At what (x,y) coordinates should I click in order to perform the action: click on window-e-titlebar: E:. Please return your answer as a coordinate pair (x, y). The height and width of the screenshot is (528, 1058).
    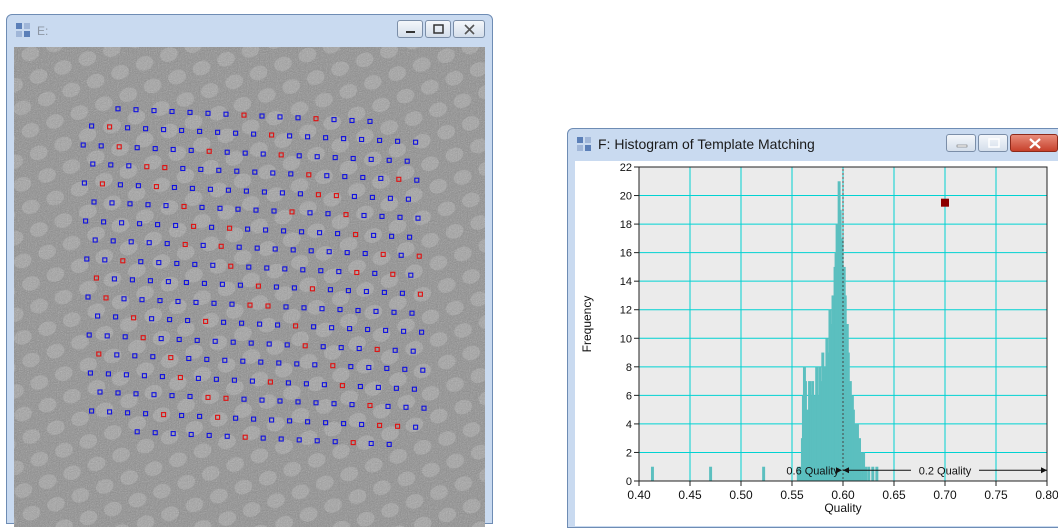
    Looking at the image, I should click on (249, 30).